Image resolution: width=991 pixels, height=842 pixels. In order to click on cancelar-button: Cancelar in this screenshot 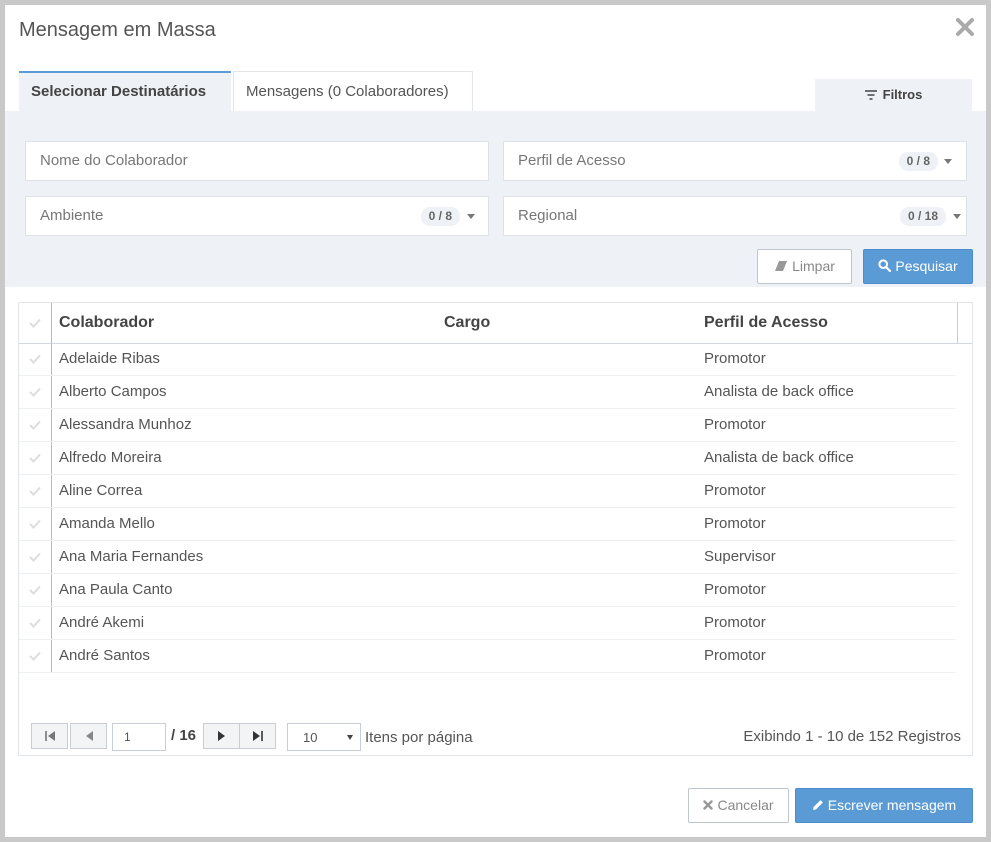, I will do `click(738, 805)`.